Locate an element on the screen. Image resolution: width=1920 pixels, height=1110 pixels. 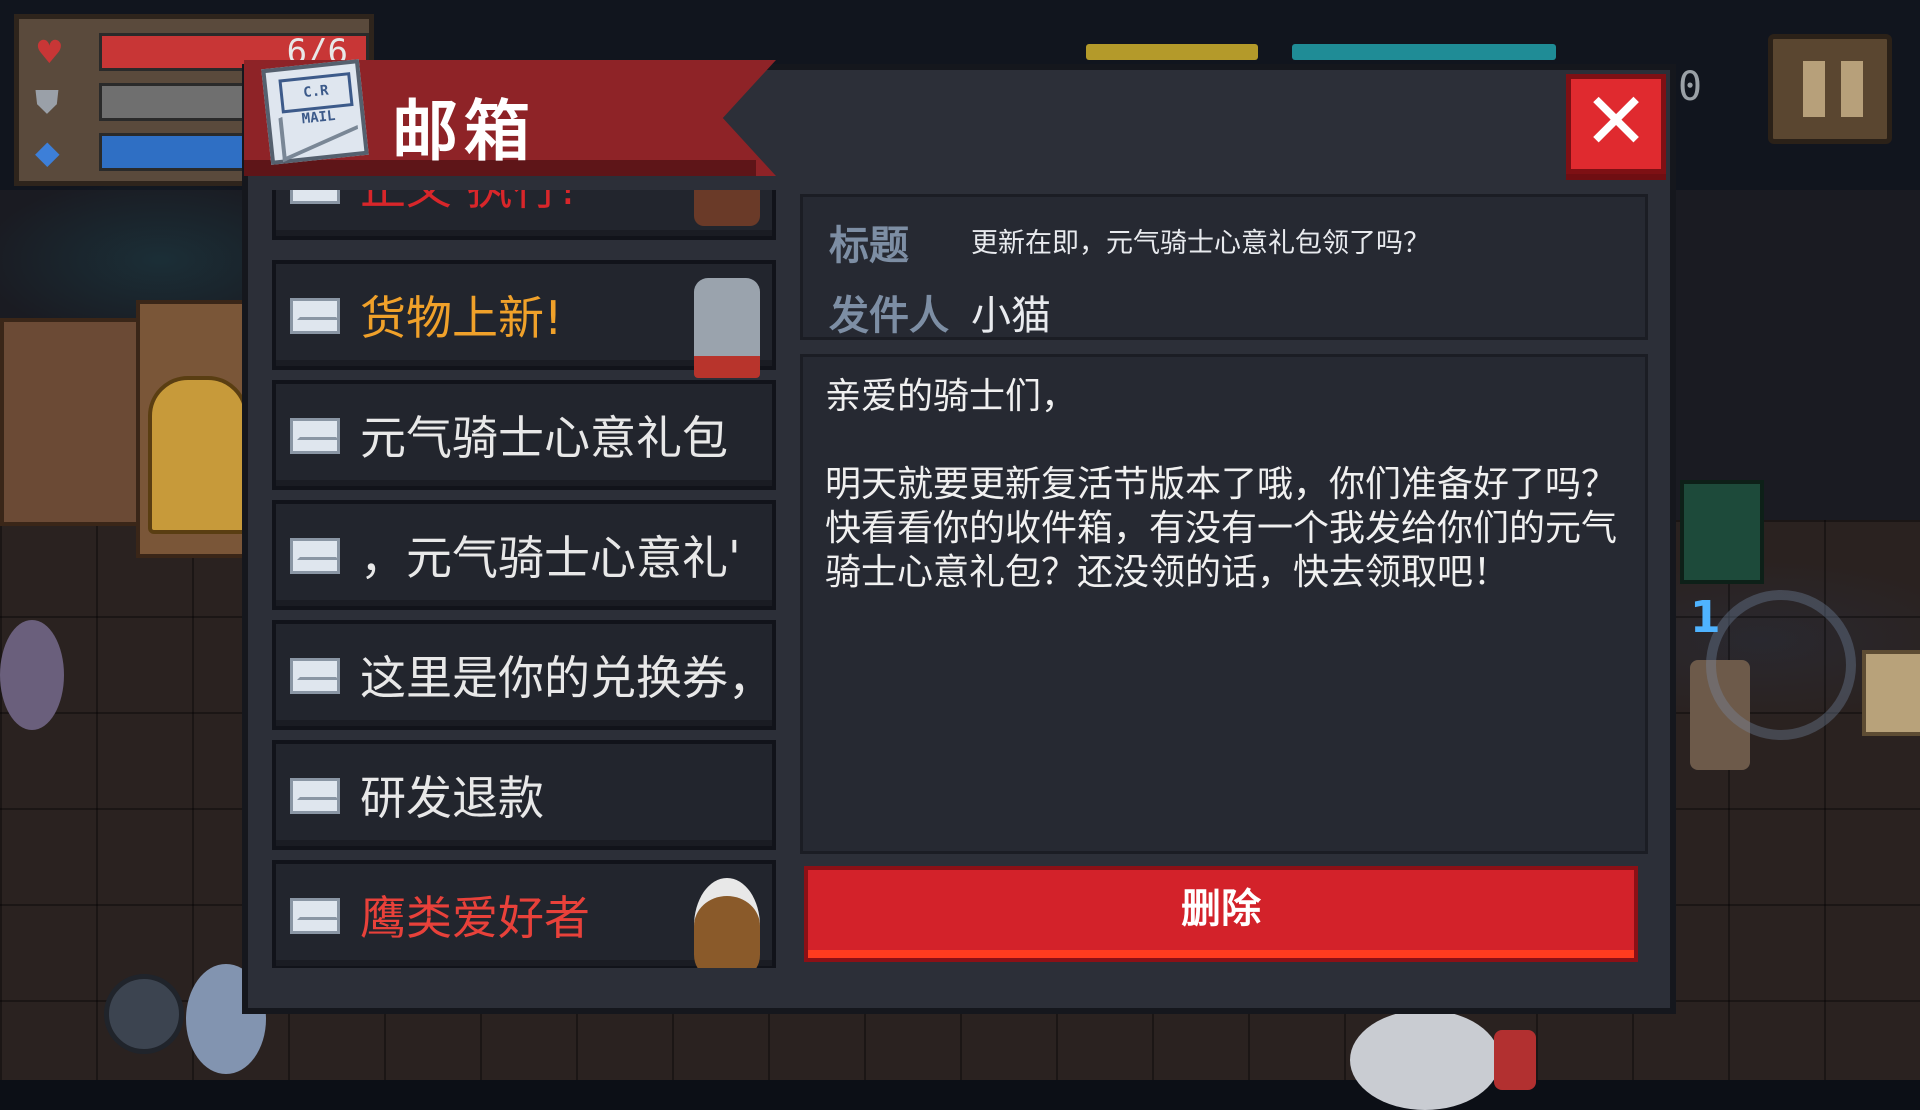
potion is located at coordinates (1515, 1060).